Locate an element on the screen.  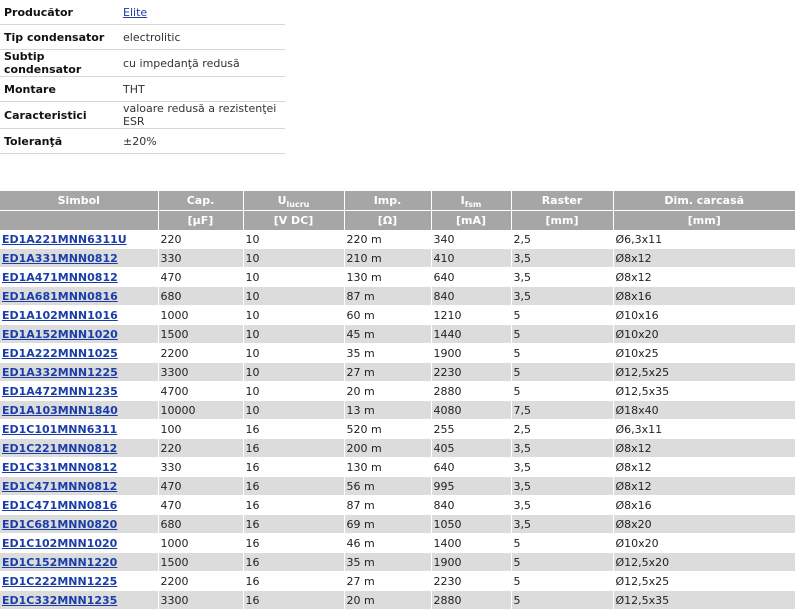
product-link: ED1A152MNN1020 is located at coordinates (60, 334).